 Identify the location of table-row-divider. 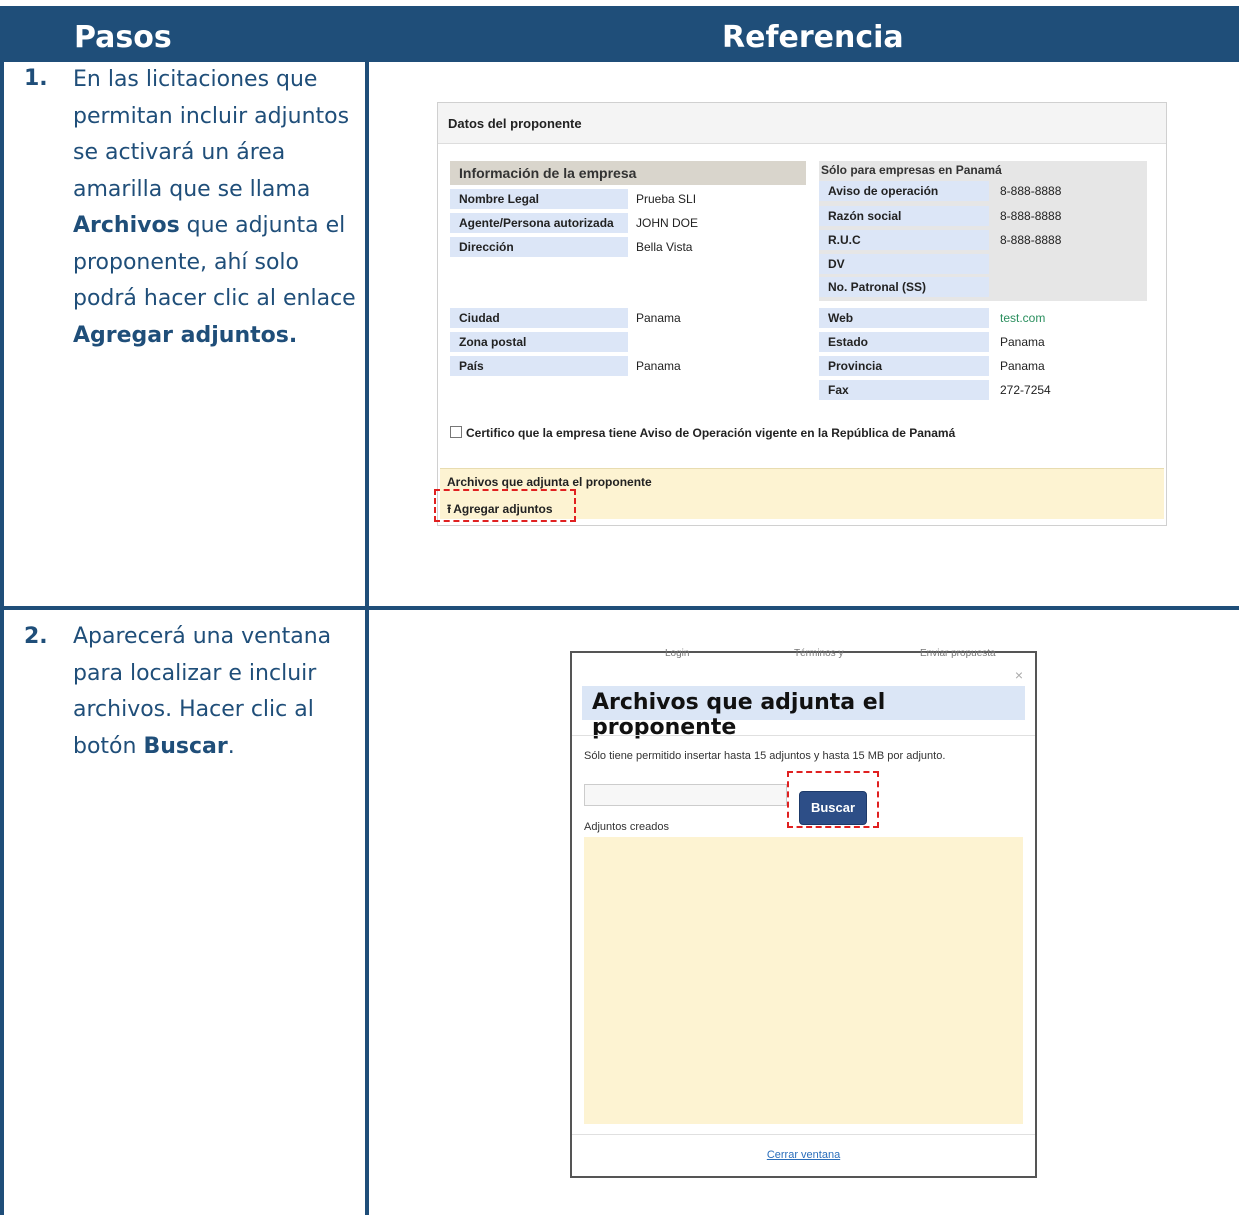
(619, 608).